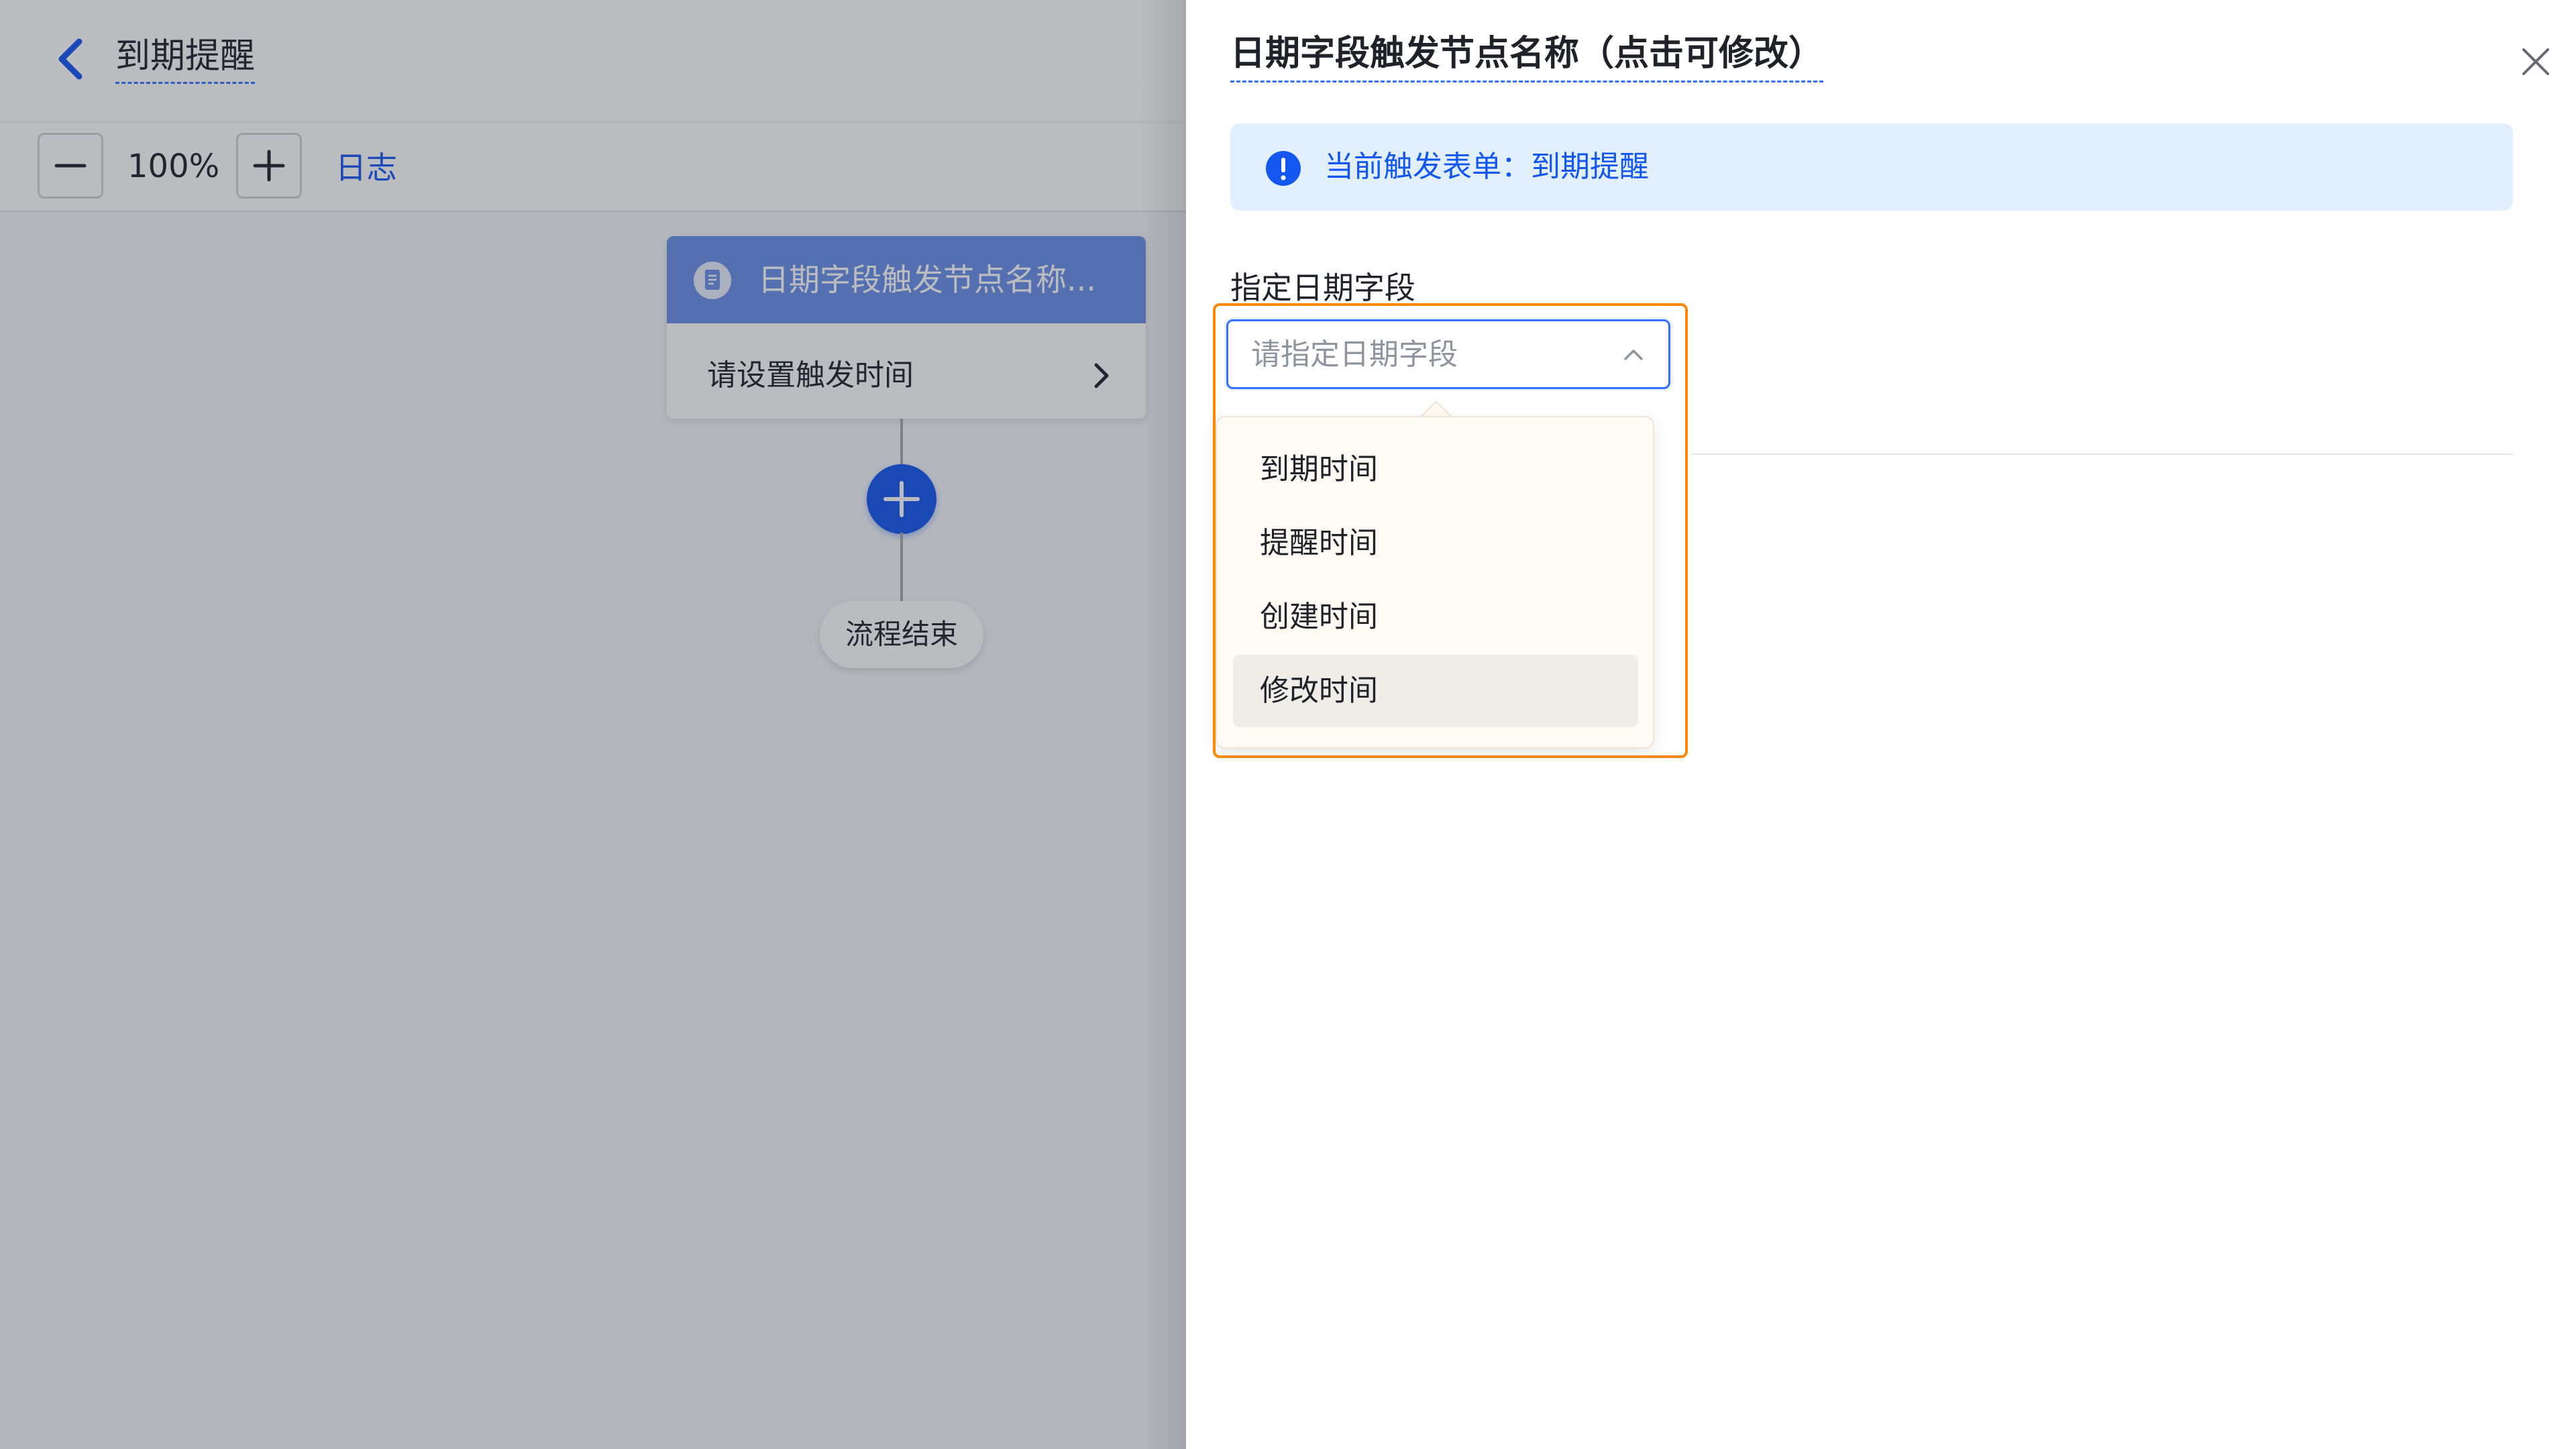 The image size is (2576, 1449). Describe the element at coordinates (185, 58) in the screenshot. I see `app-title: 到期提醒` at that location.